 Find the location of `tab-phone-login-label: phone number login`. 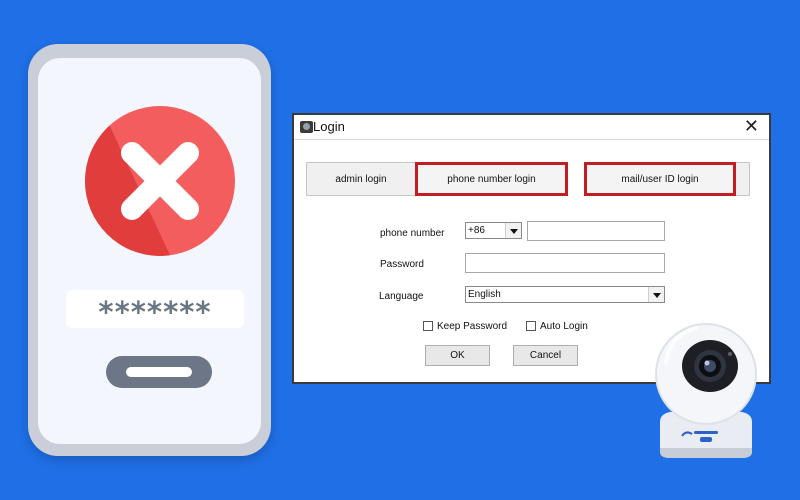

tab-phone-login-label: phone number login is located at coordinates (491, 179).